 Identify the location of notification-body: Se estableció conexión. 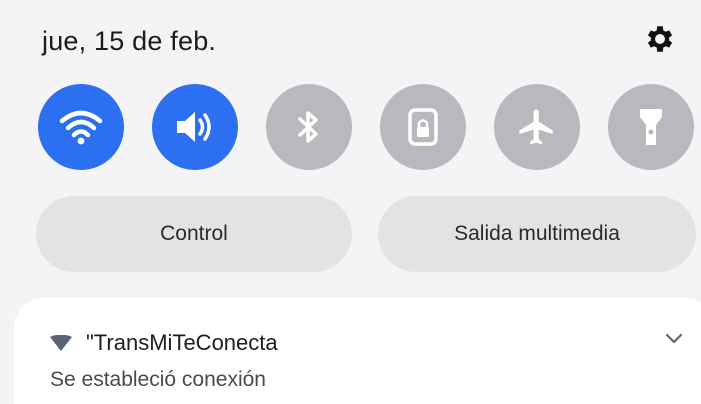
(158, 379).